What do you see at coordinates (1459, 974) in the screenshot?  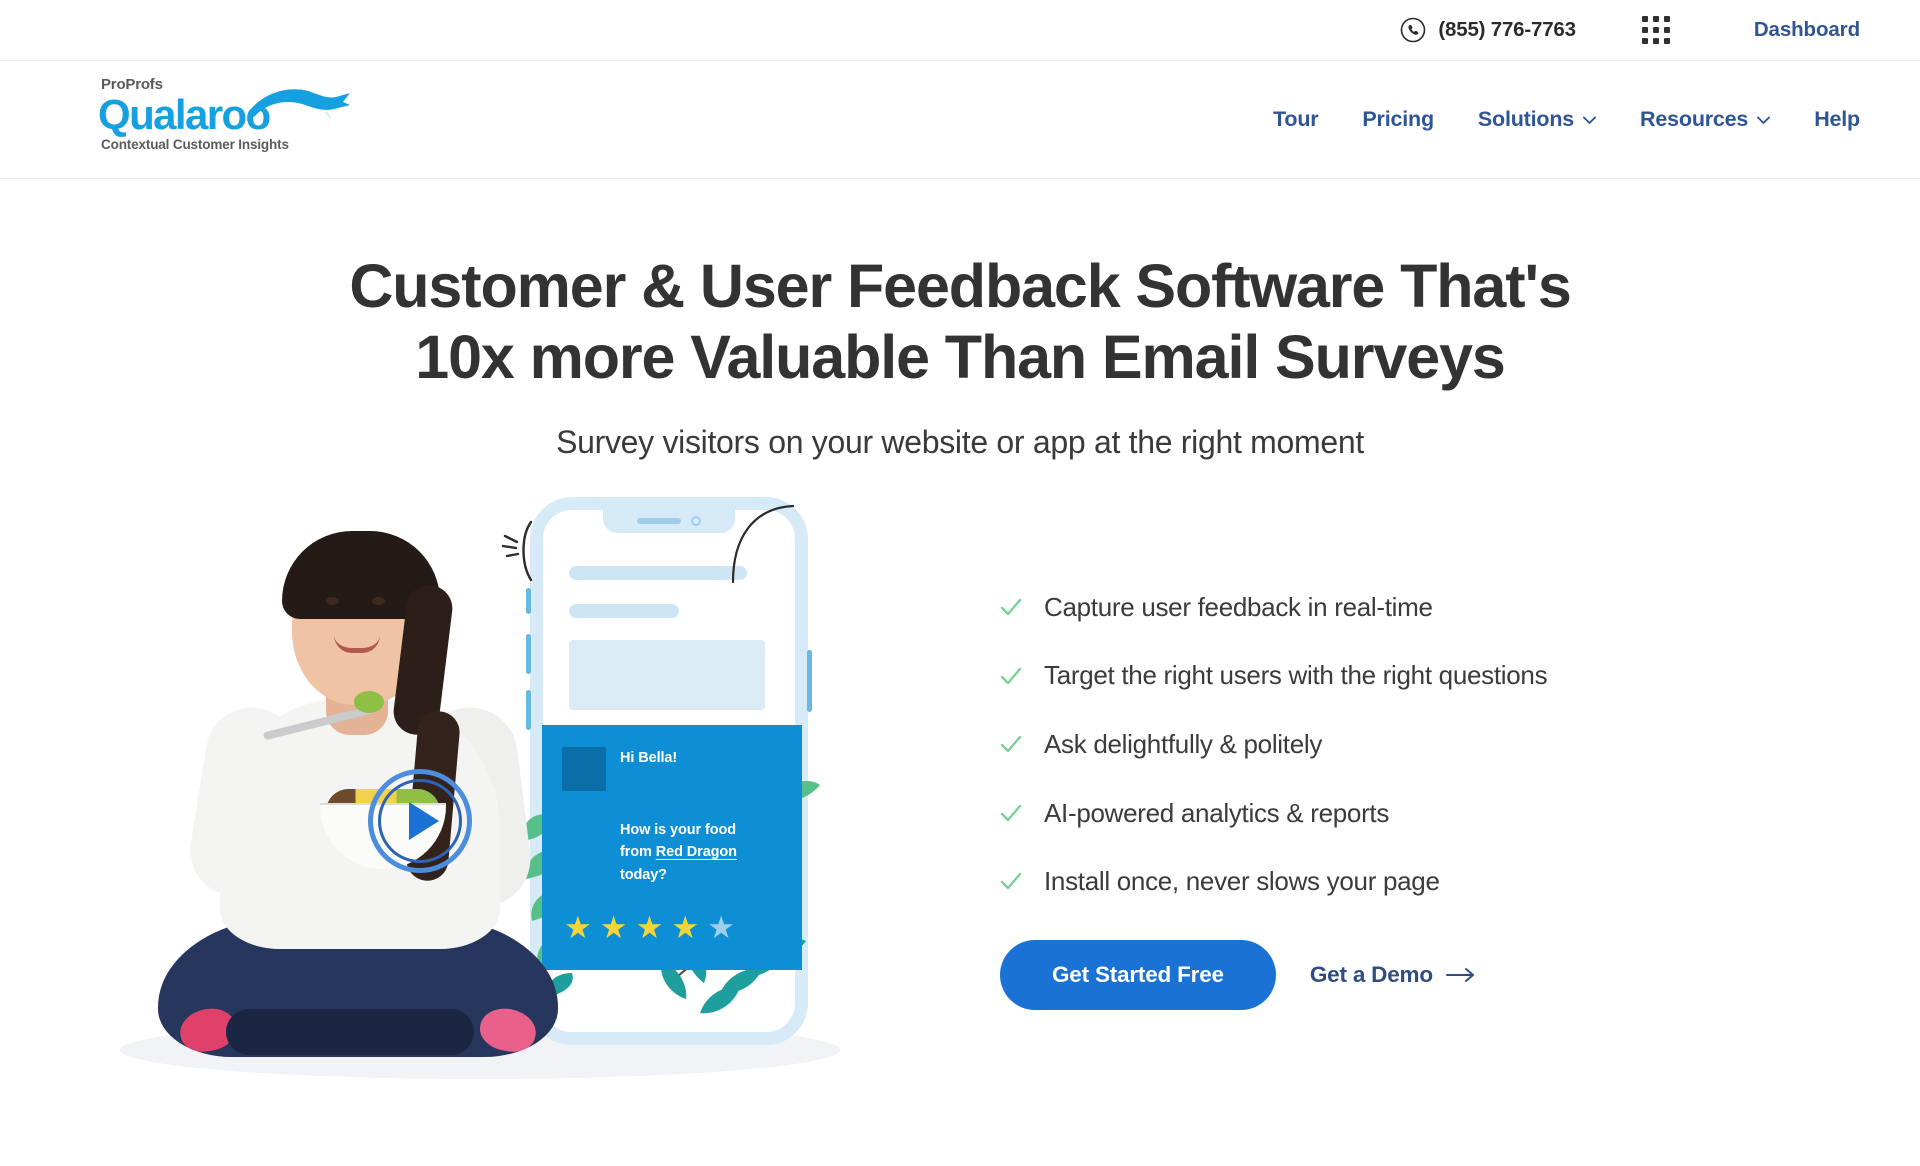 I see `arrow-right-icon` at bounding box center [1459, 974].